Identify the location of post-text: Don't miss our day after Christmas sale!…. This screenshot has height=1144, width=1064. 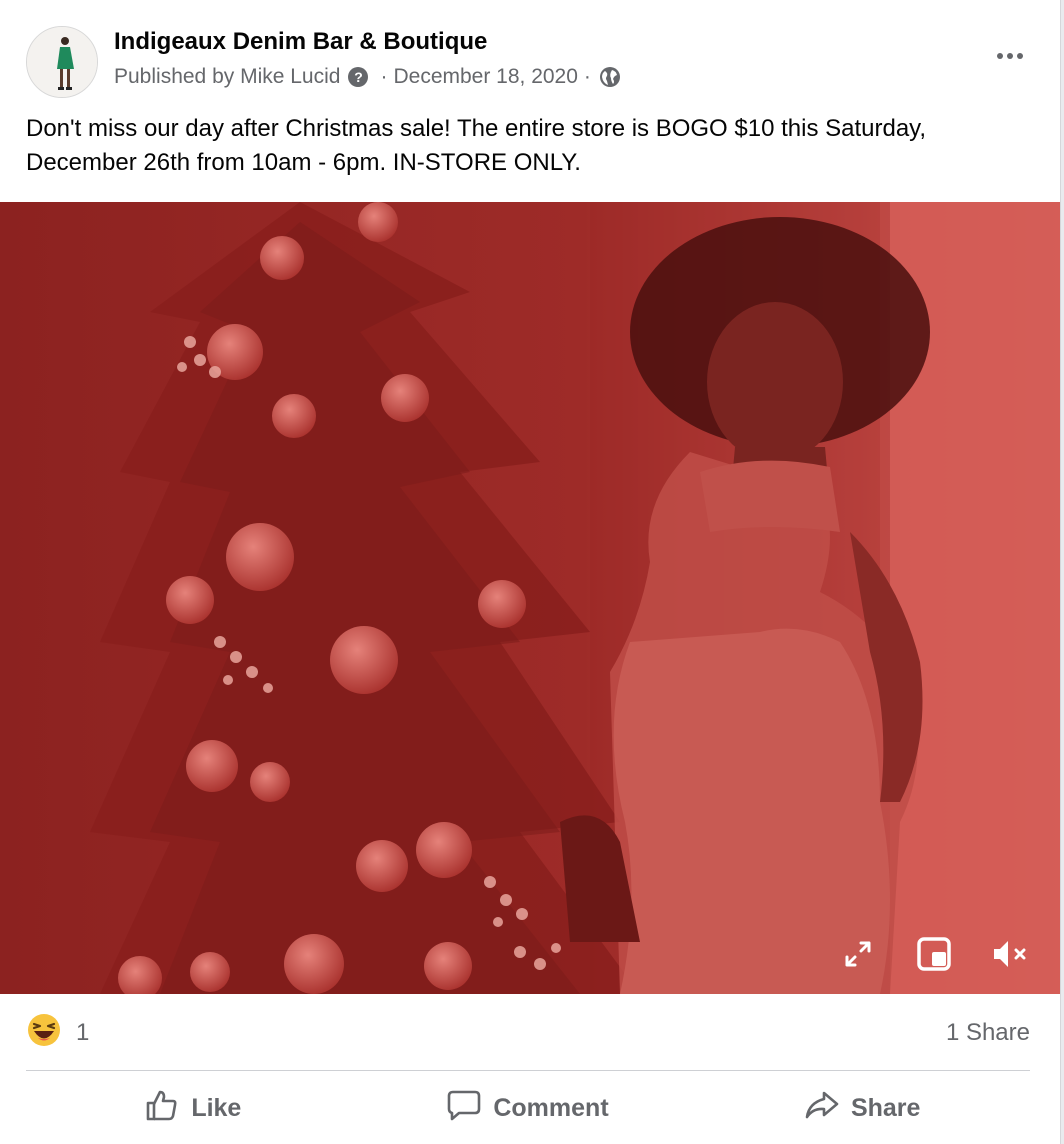
(476, 145).